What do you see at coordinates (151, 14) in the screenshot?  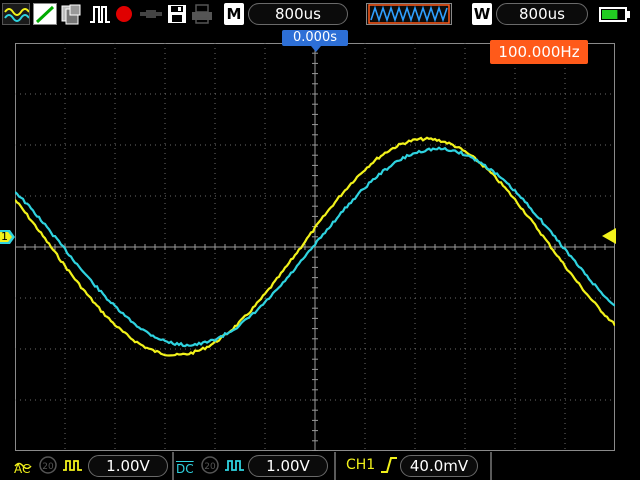 I see `probe-icon` at bounding box center [151, 14].